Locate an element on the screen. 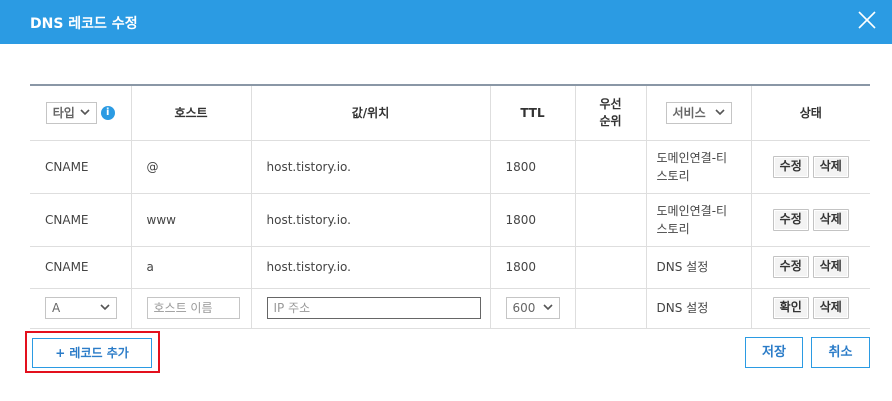 The width and height of the screenshot is (892, 401). column-type: 타입 i is located at coordinates (81, 113).